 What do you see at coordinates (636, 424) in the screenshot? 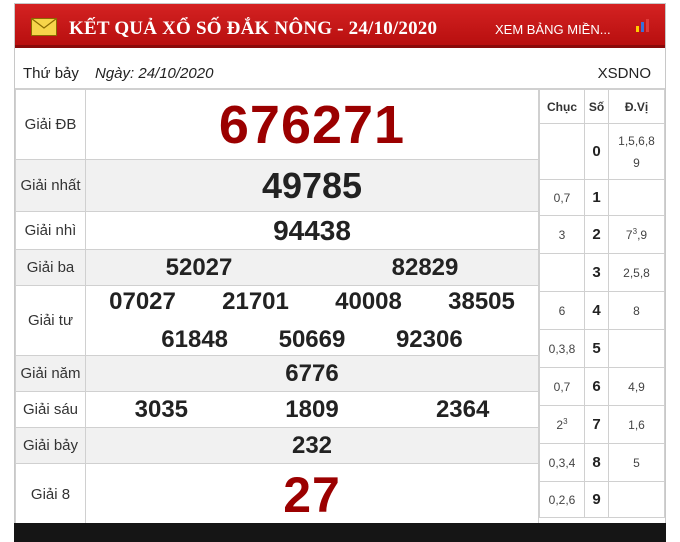
I see `loto-dvi: 1,6` at bounding box center [636, 424].